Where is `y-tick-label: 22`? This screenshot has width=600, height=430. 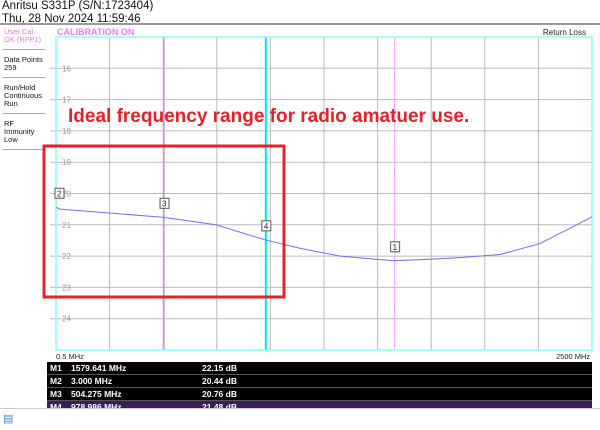 y-tick-label: 22 is located at coordinates (66, 256).